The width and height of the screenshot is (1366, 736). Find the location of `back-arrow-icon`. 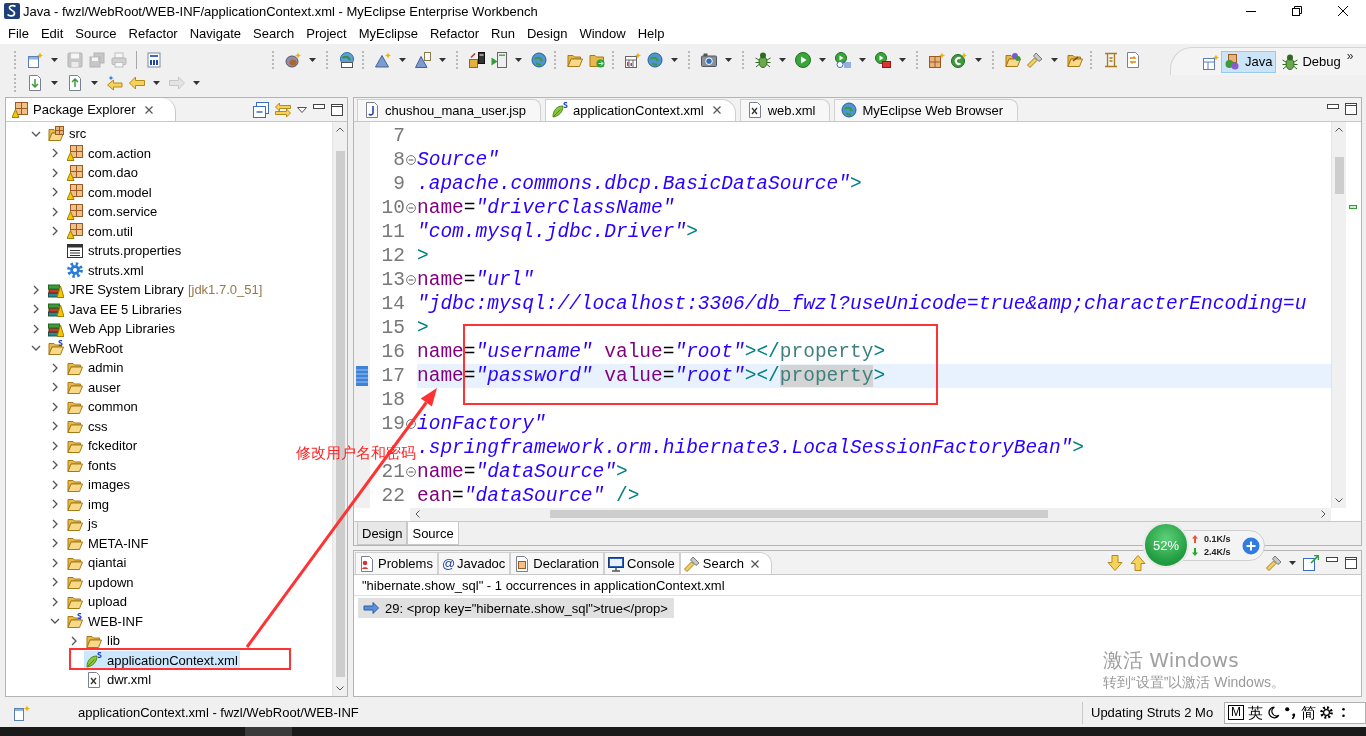

back-arrow-icon is located at coordinates (137, 82).